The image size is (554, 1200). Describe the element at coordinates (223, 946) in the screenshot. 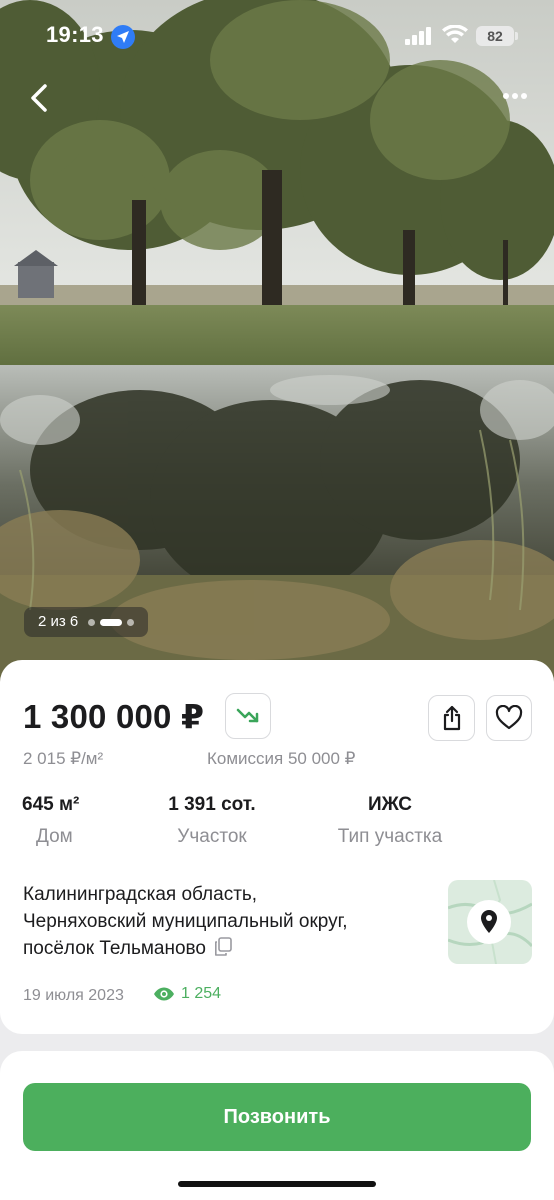

I see `copy-icon` at that location.